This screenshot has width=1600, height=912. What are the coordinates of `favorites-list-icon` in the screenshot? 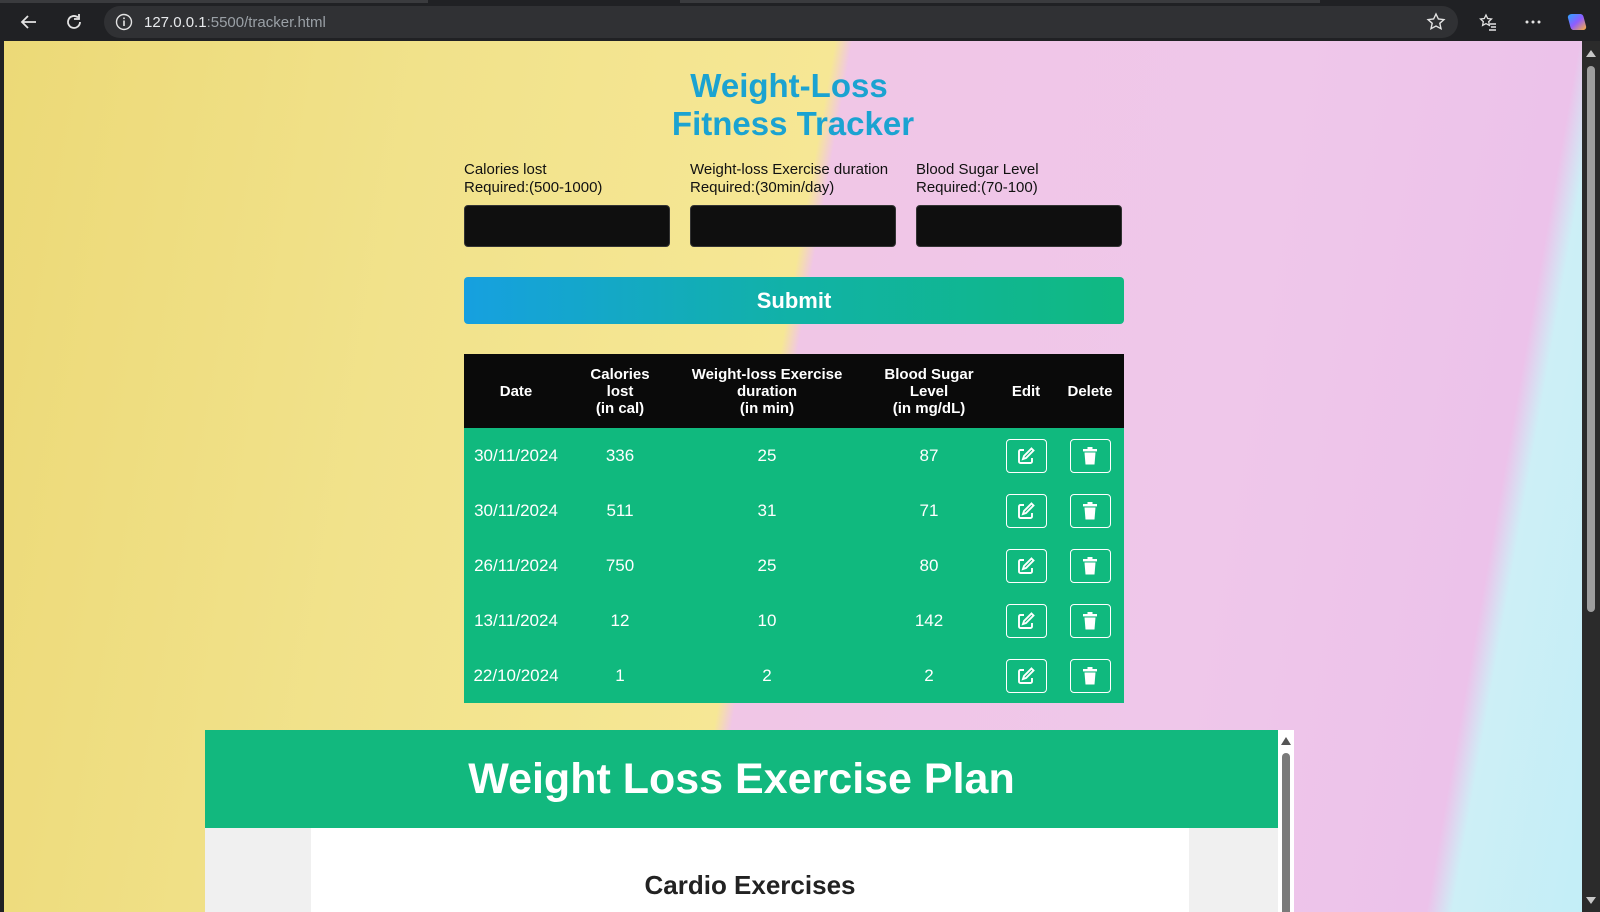 It's located at (1487, 22).